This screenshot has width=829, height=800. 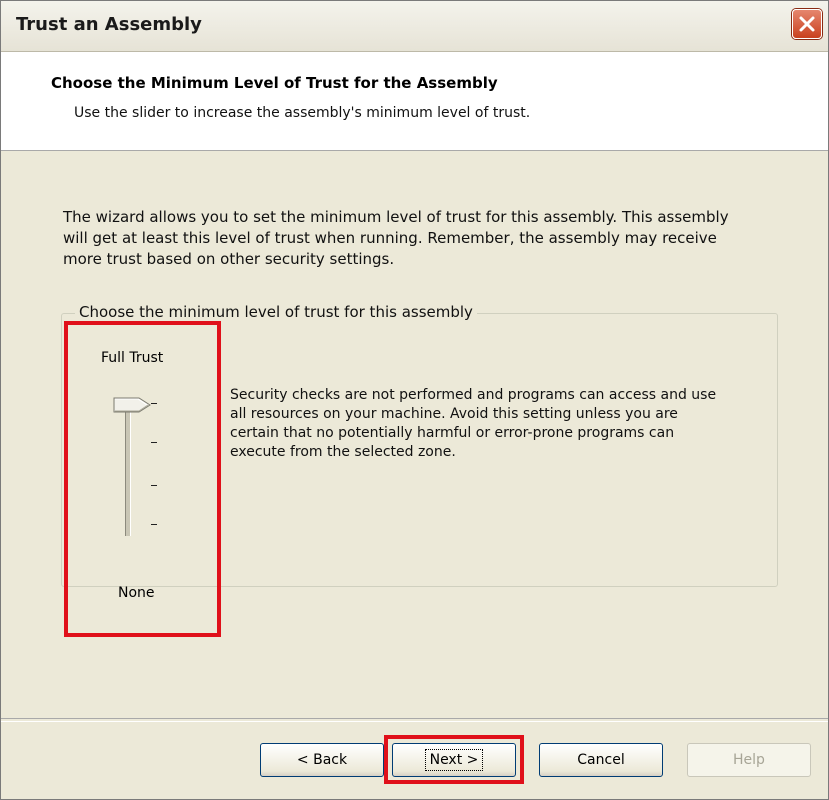 I want to click on slider-bottom-label: None, so click(x=136, y=593).